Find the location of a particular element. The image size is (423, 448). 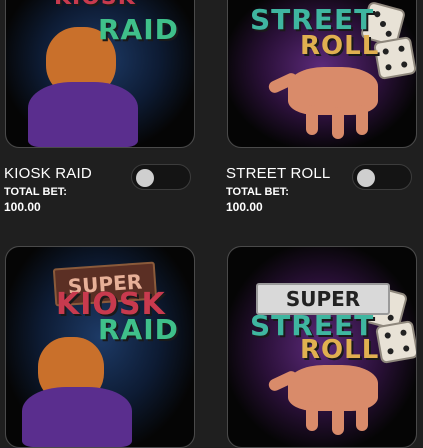

game-tile-kiosk-raid: RAID KIOSK is located at coordinates (100, 74).